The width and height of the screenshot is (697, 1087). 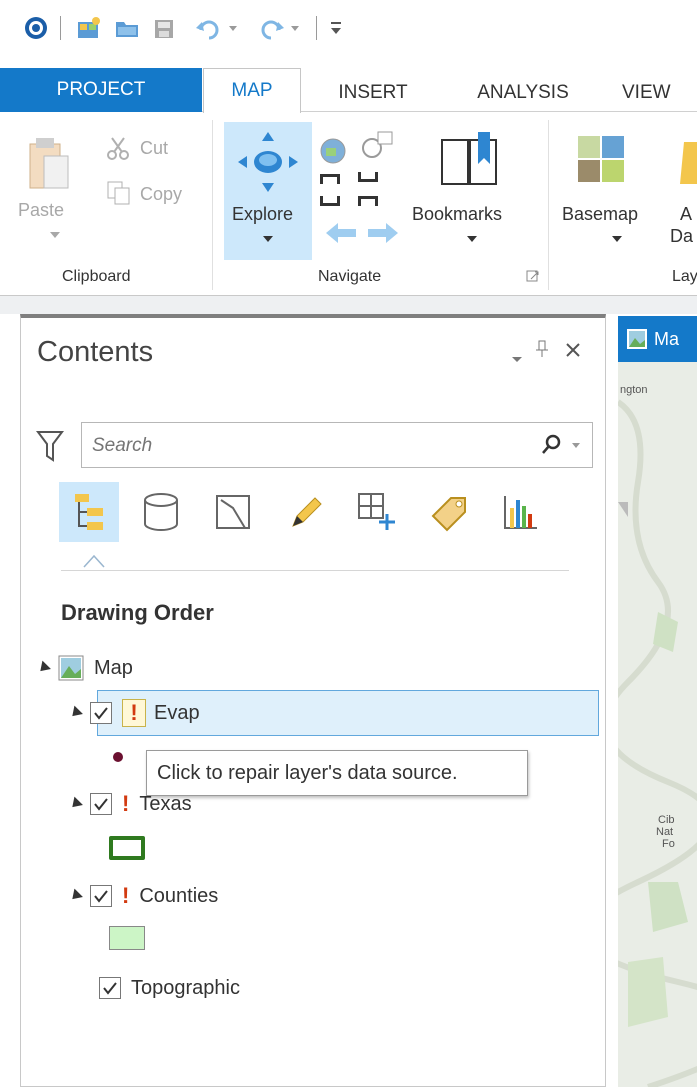 I want to click on copy-button: Copy, so click(x=161, y=194).